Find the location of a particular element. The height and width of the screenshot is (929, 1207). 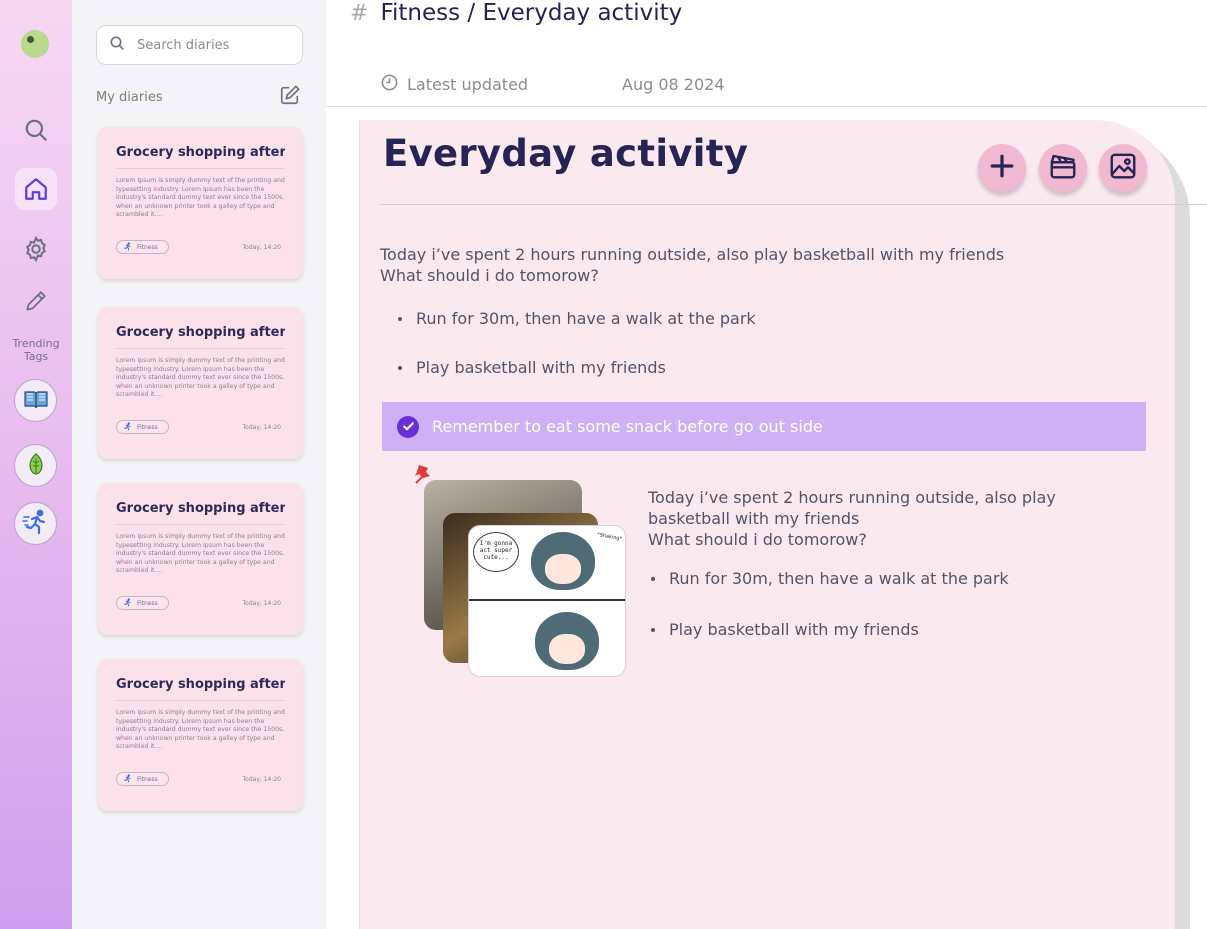

leaf-tag-button is located at coordinates (35, 465).